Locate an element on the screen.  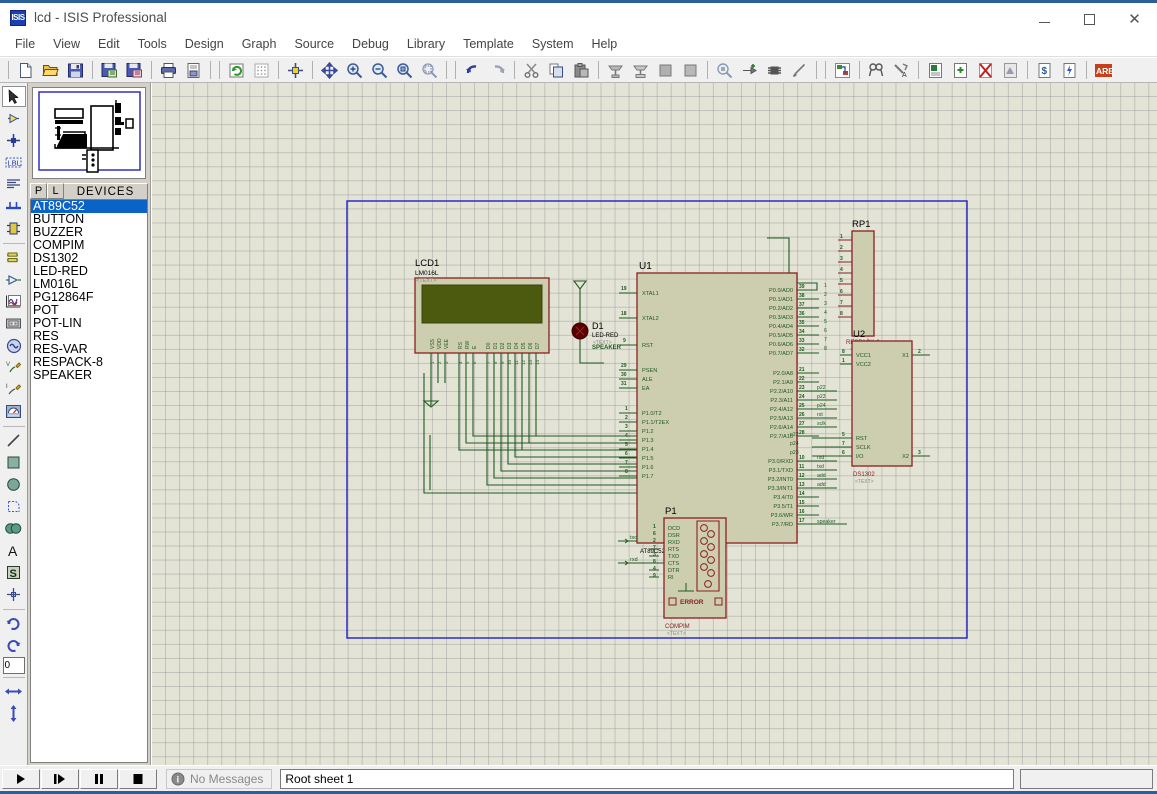
circle-tool-icon is located at coordinates (14, 484).